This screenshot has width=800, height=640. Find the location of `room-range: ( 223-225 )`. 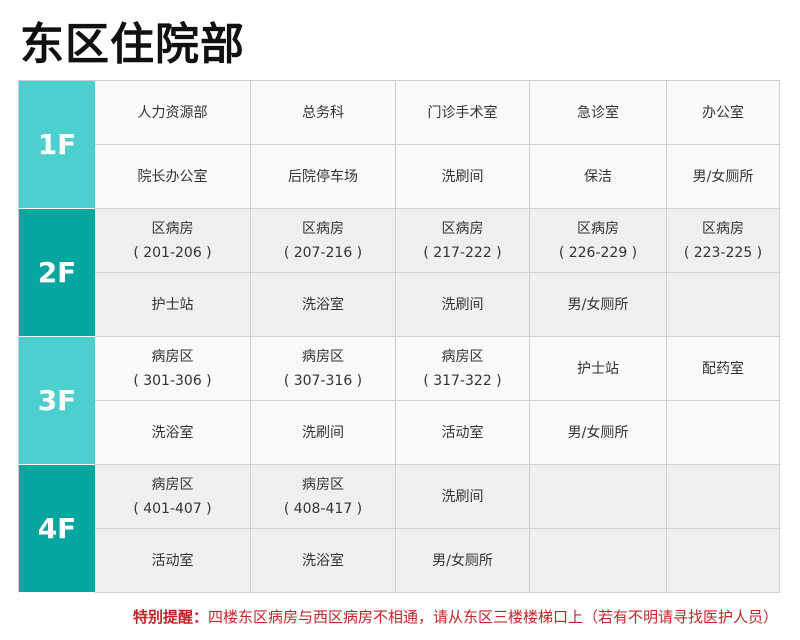

room-range: ( 223-225 ) is located at coordinates (723, 252).